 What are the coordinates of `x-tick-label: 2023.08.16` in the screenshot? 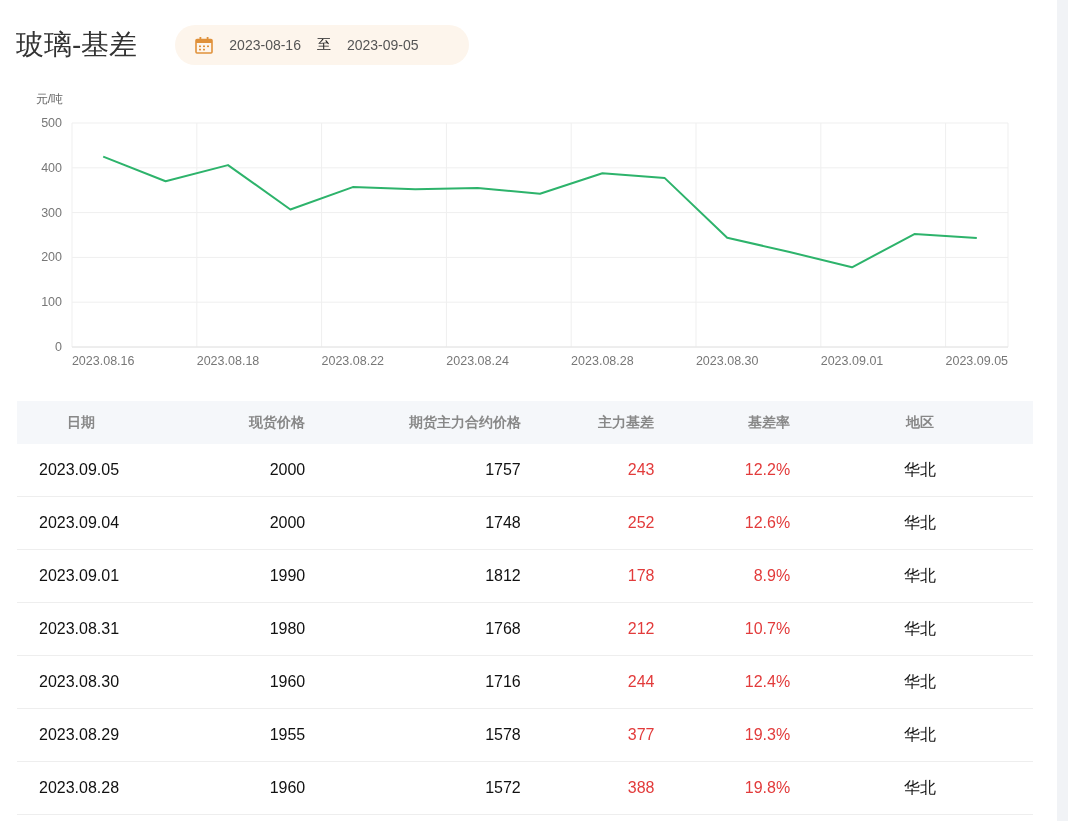 It's located at (103, 361).